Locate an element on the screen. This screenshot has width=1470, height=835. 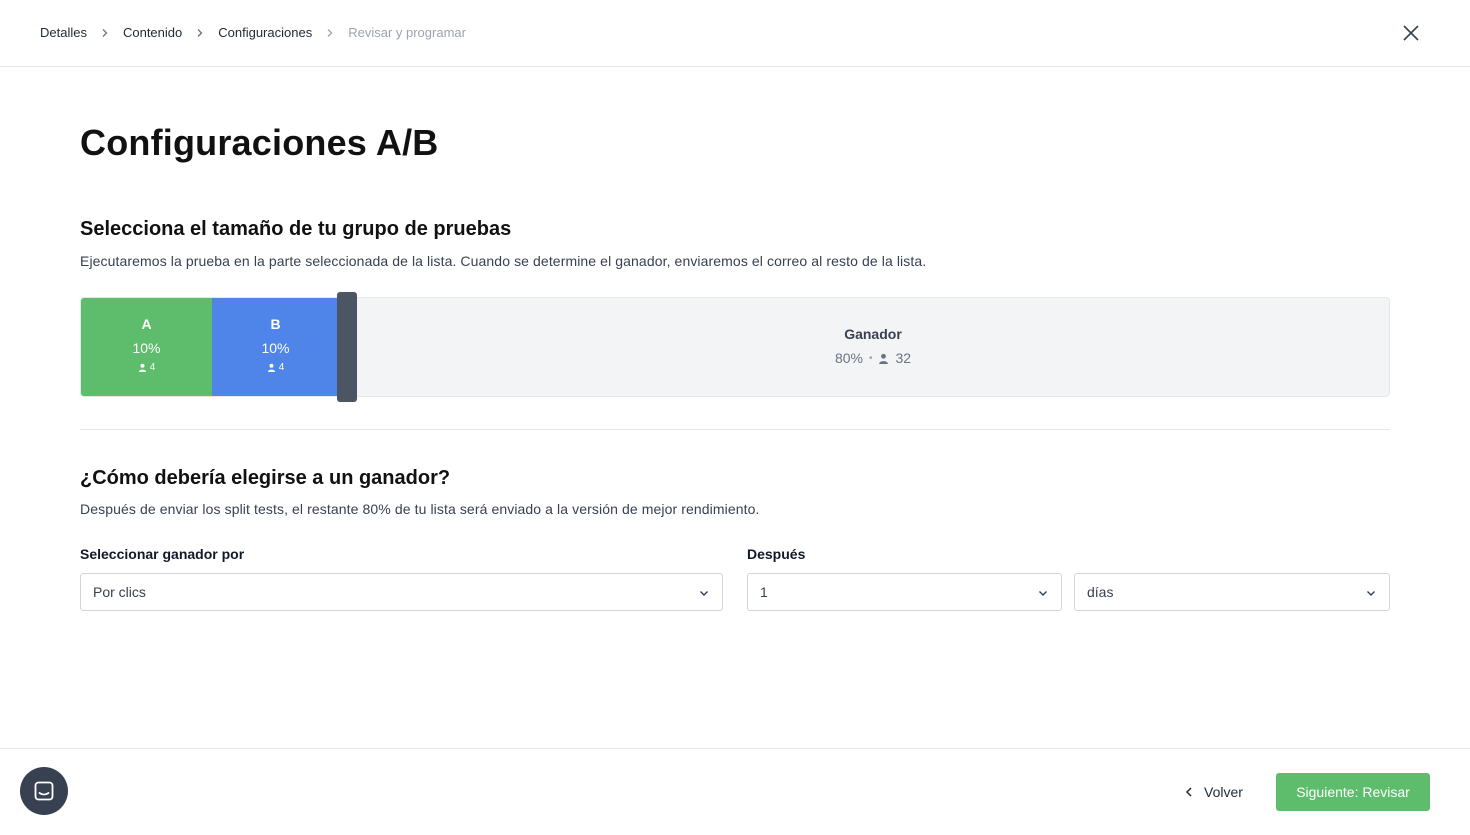
split-drag-handle is located at coordinates (347, 347).